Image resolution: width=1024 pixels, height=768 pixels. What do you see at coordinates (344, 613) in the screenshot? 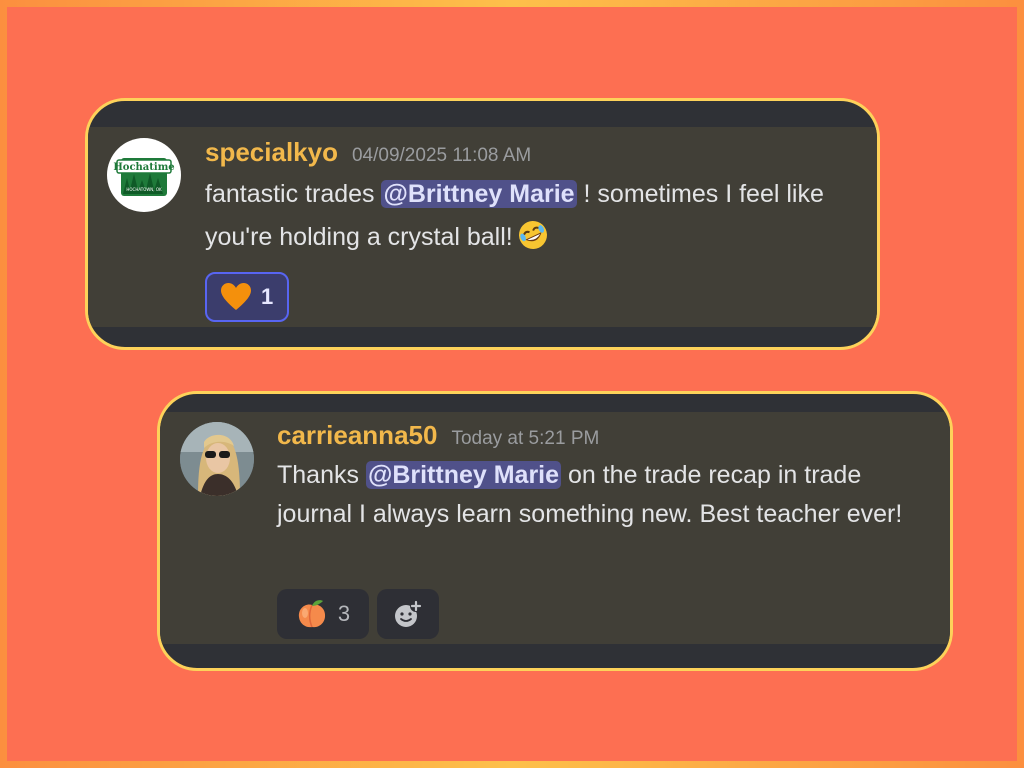
I see `reaction-count: 3` at bounding box center [344, 613].